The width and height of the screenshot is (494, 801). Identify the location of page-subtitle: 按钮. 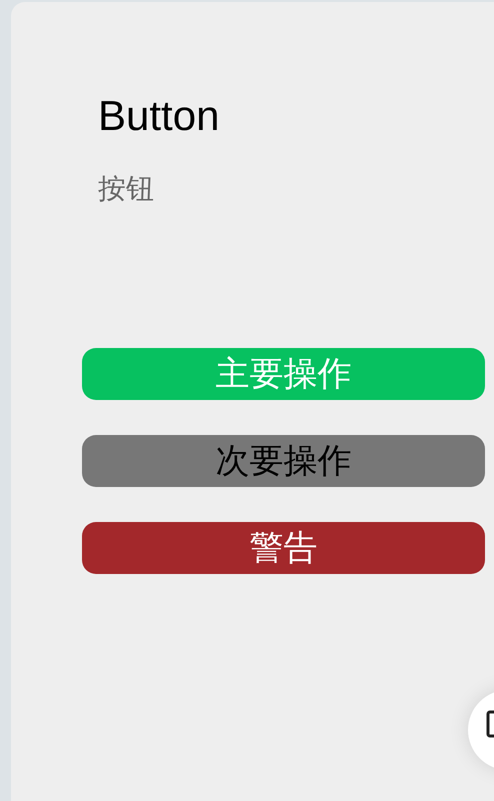
(126, 189).